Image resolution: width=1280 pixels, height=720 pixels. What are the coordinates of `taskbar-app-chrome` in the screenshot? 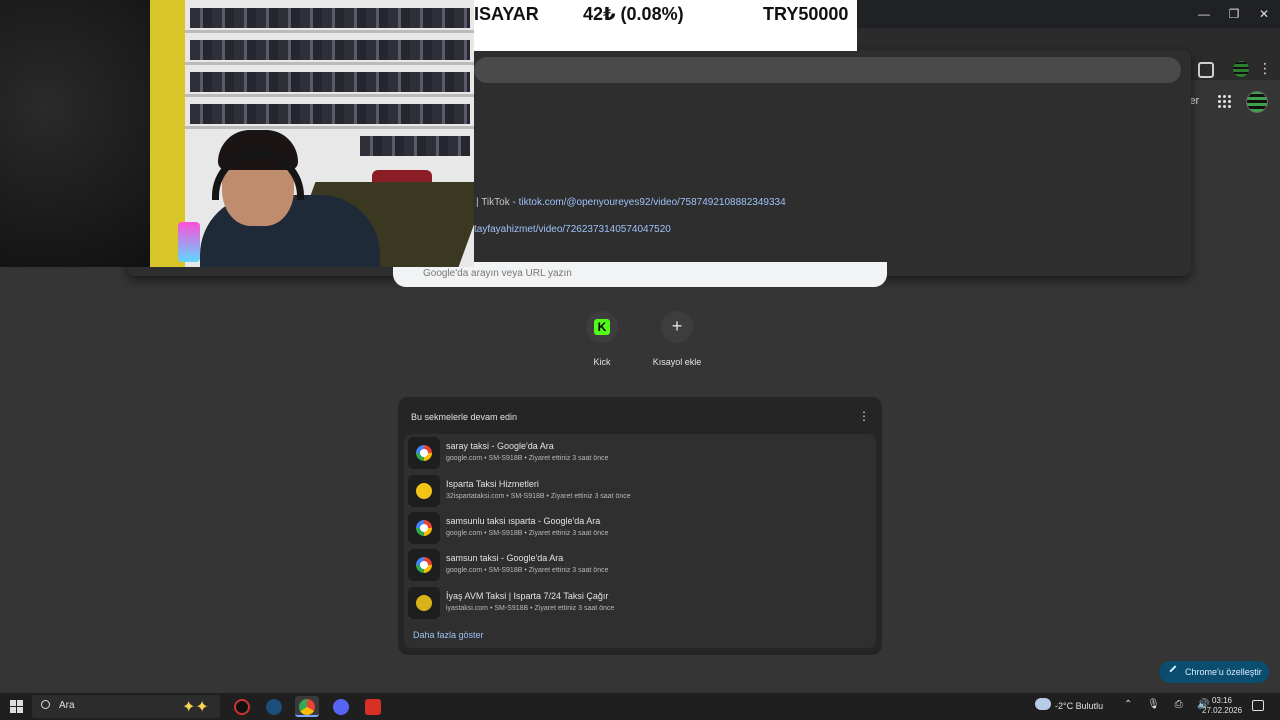 It's located at (307, 706).